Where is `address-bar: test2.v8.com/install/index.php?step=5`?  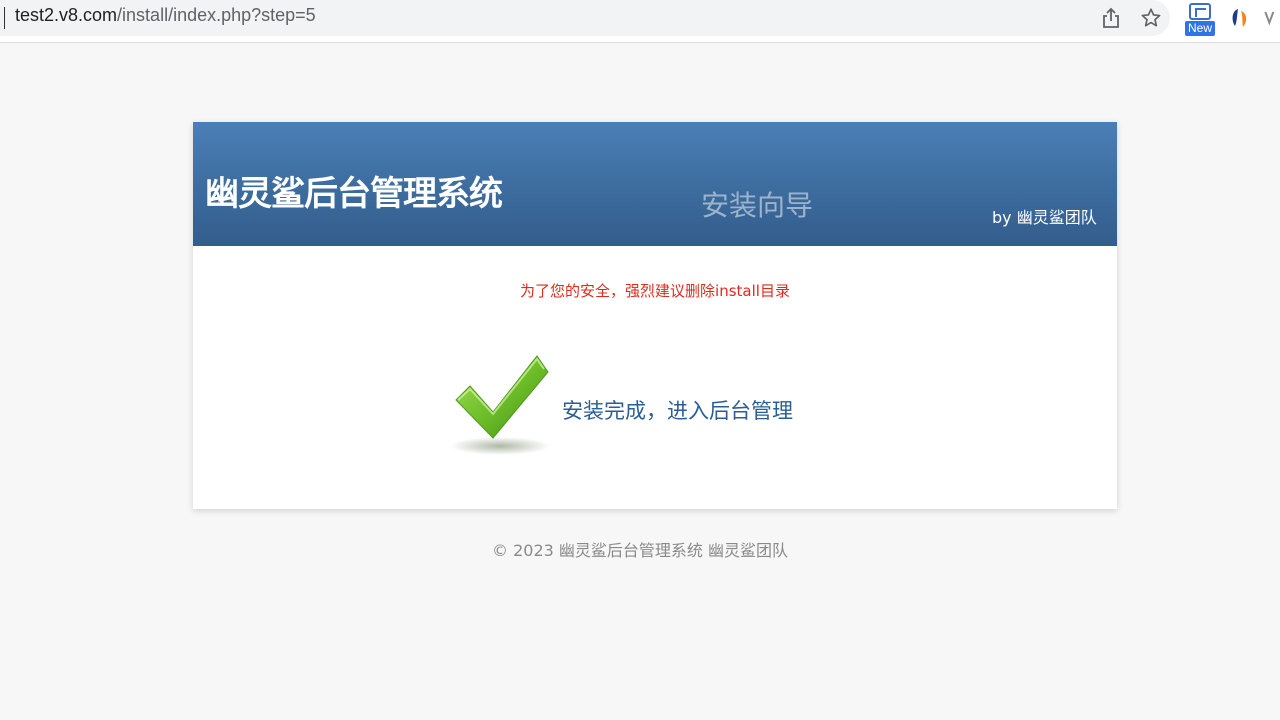
address-bar: test2.v8.com/install/index.php?step=5 is located at coordinates (585, 18).